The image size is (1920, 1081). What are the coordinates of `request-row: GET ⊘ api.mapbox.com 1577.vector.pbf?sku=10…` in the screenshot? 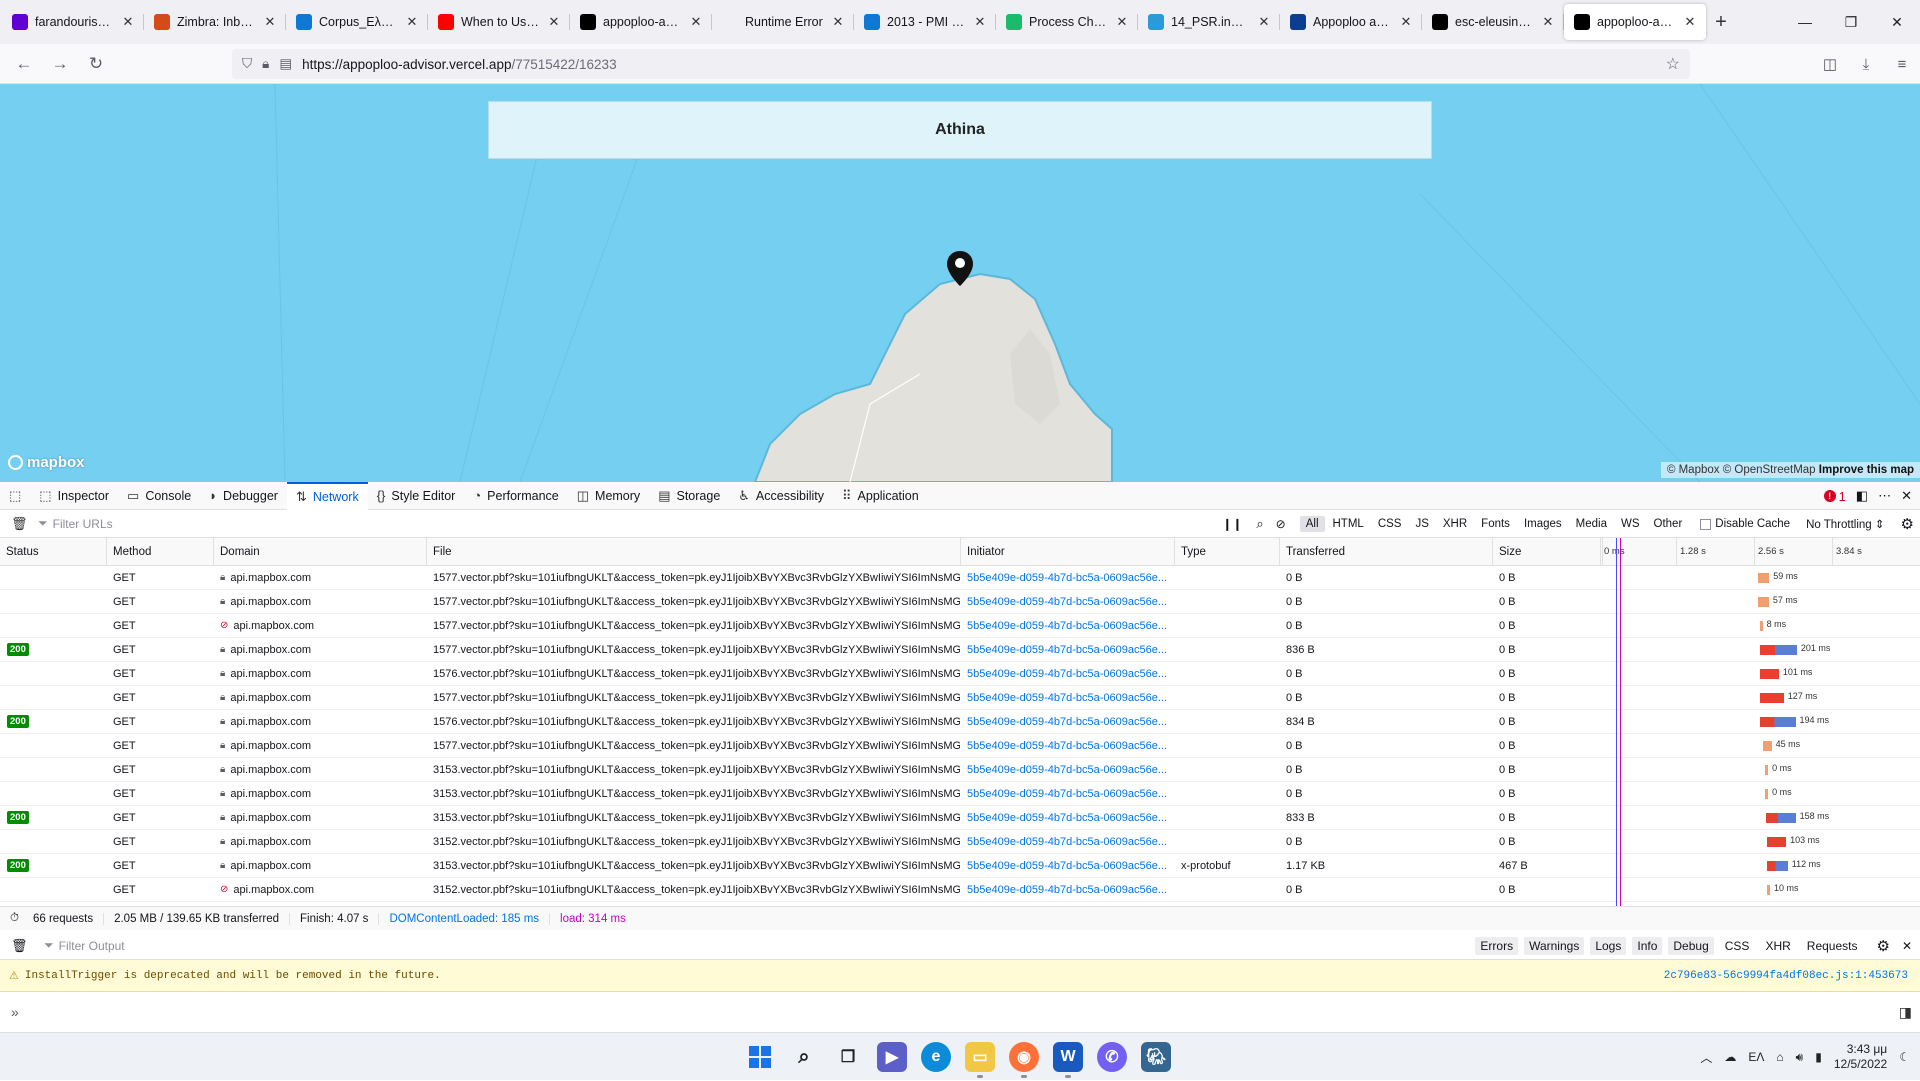 It's located at (960, 626).